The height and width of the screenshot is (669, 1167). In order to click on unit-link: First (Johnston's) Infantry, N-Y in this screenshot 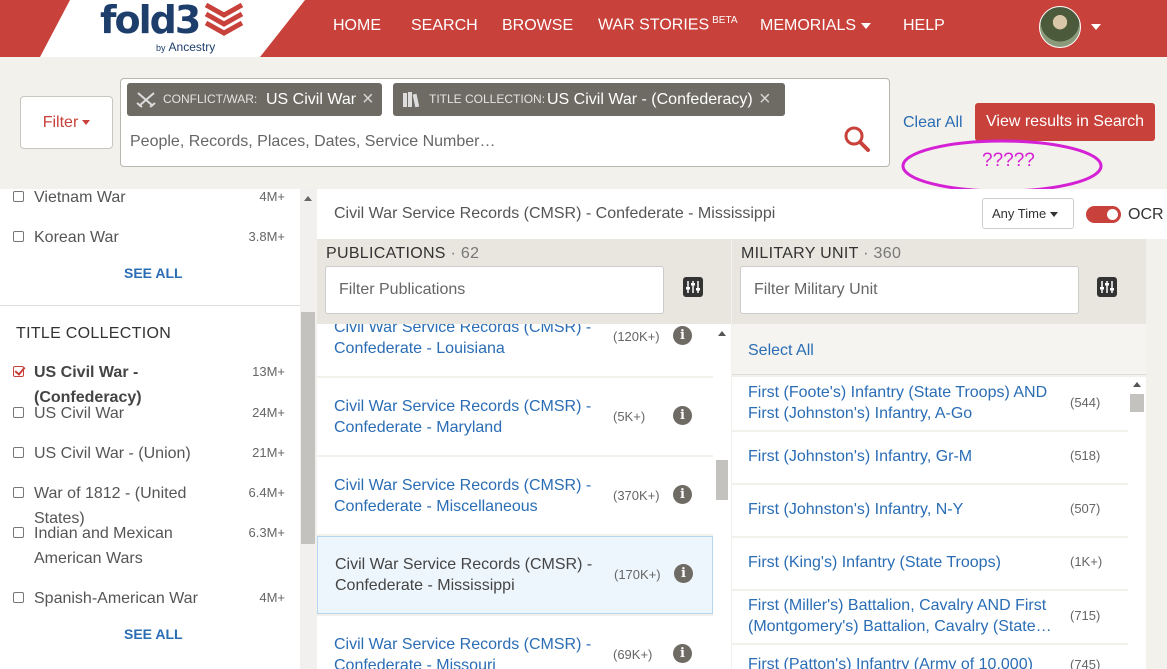, I will do `click(903, 509)`.